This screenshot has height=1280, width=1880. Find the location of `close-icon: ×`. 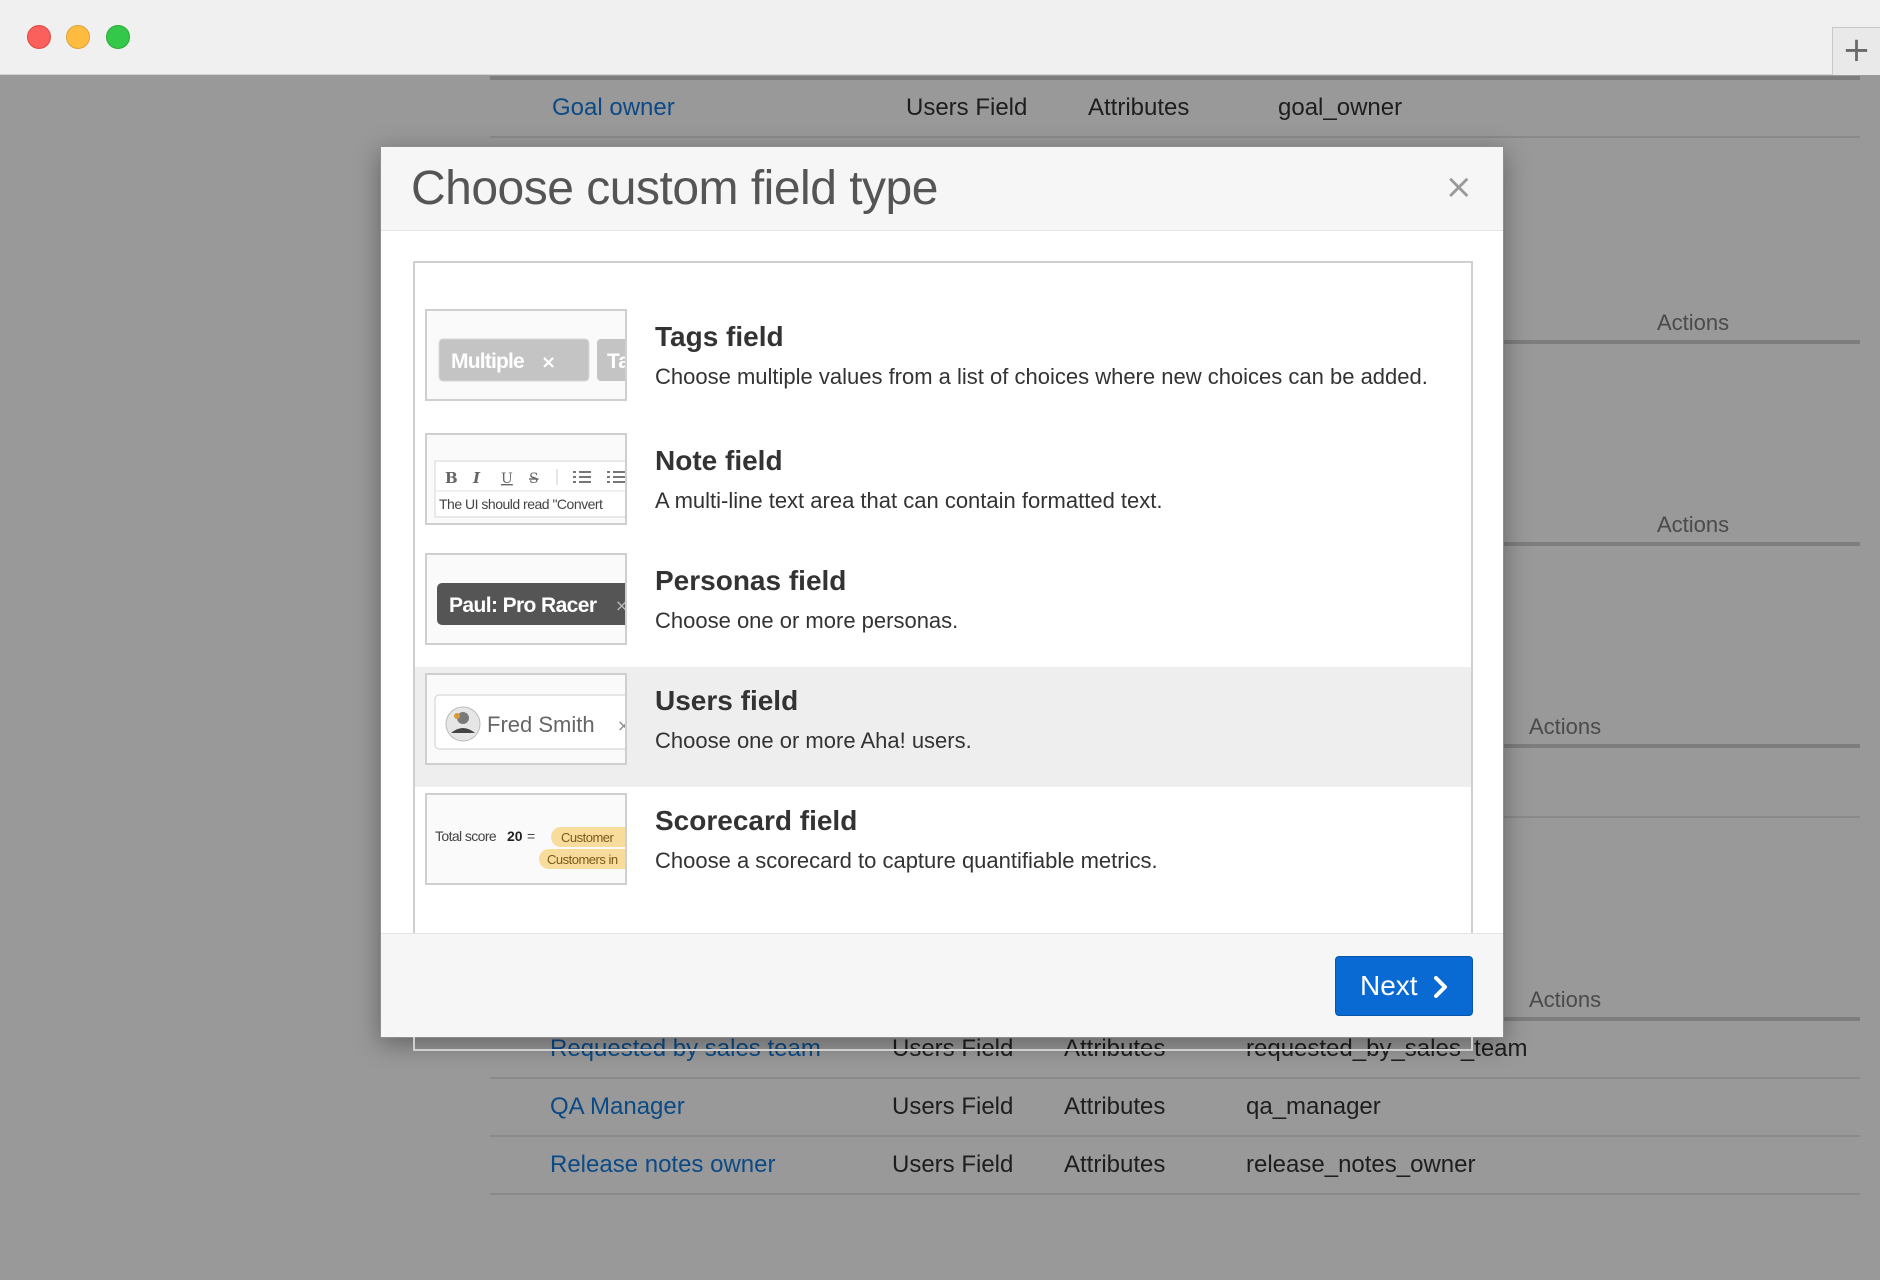

close-icon: × is located at coordinates (1459, 187).